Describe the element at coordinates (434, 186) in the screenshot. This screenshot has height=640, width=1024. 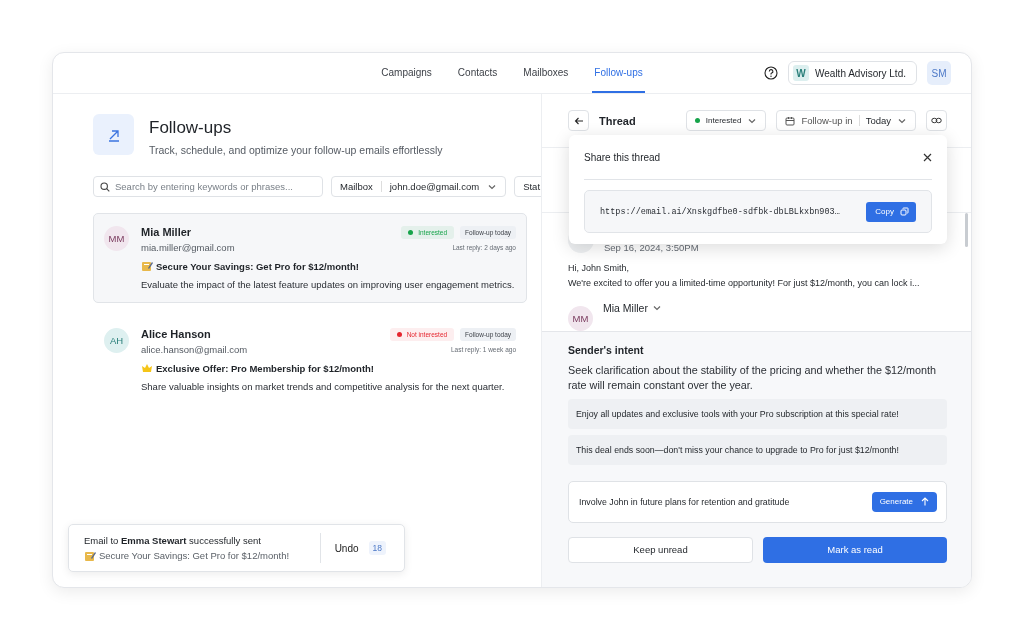
I see `mailbox-value: john.doe@gmail.com` at that location.